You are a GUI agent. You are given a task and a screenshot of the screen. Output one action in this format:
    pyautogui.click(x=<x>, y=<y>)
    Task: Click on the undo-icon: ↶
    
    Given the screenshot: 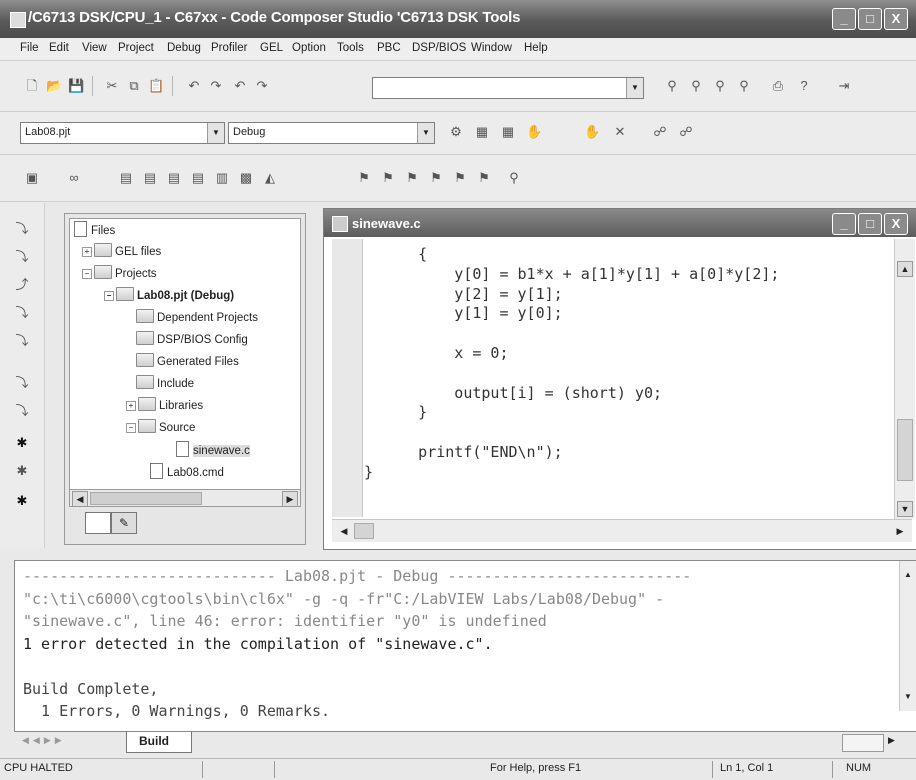 What is the action you would take?
    pyautogui.click(x=194, y=86)
    